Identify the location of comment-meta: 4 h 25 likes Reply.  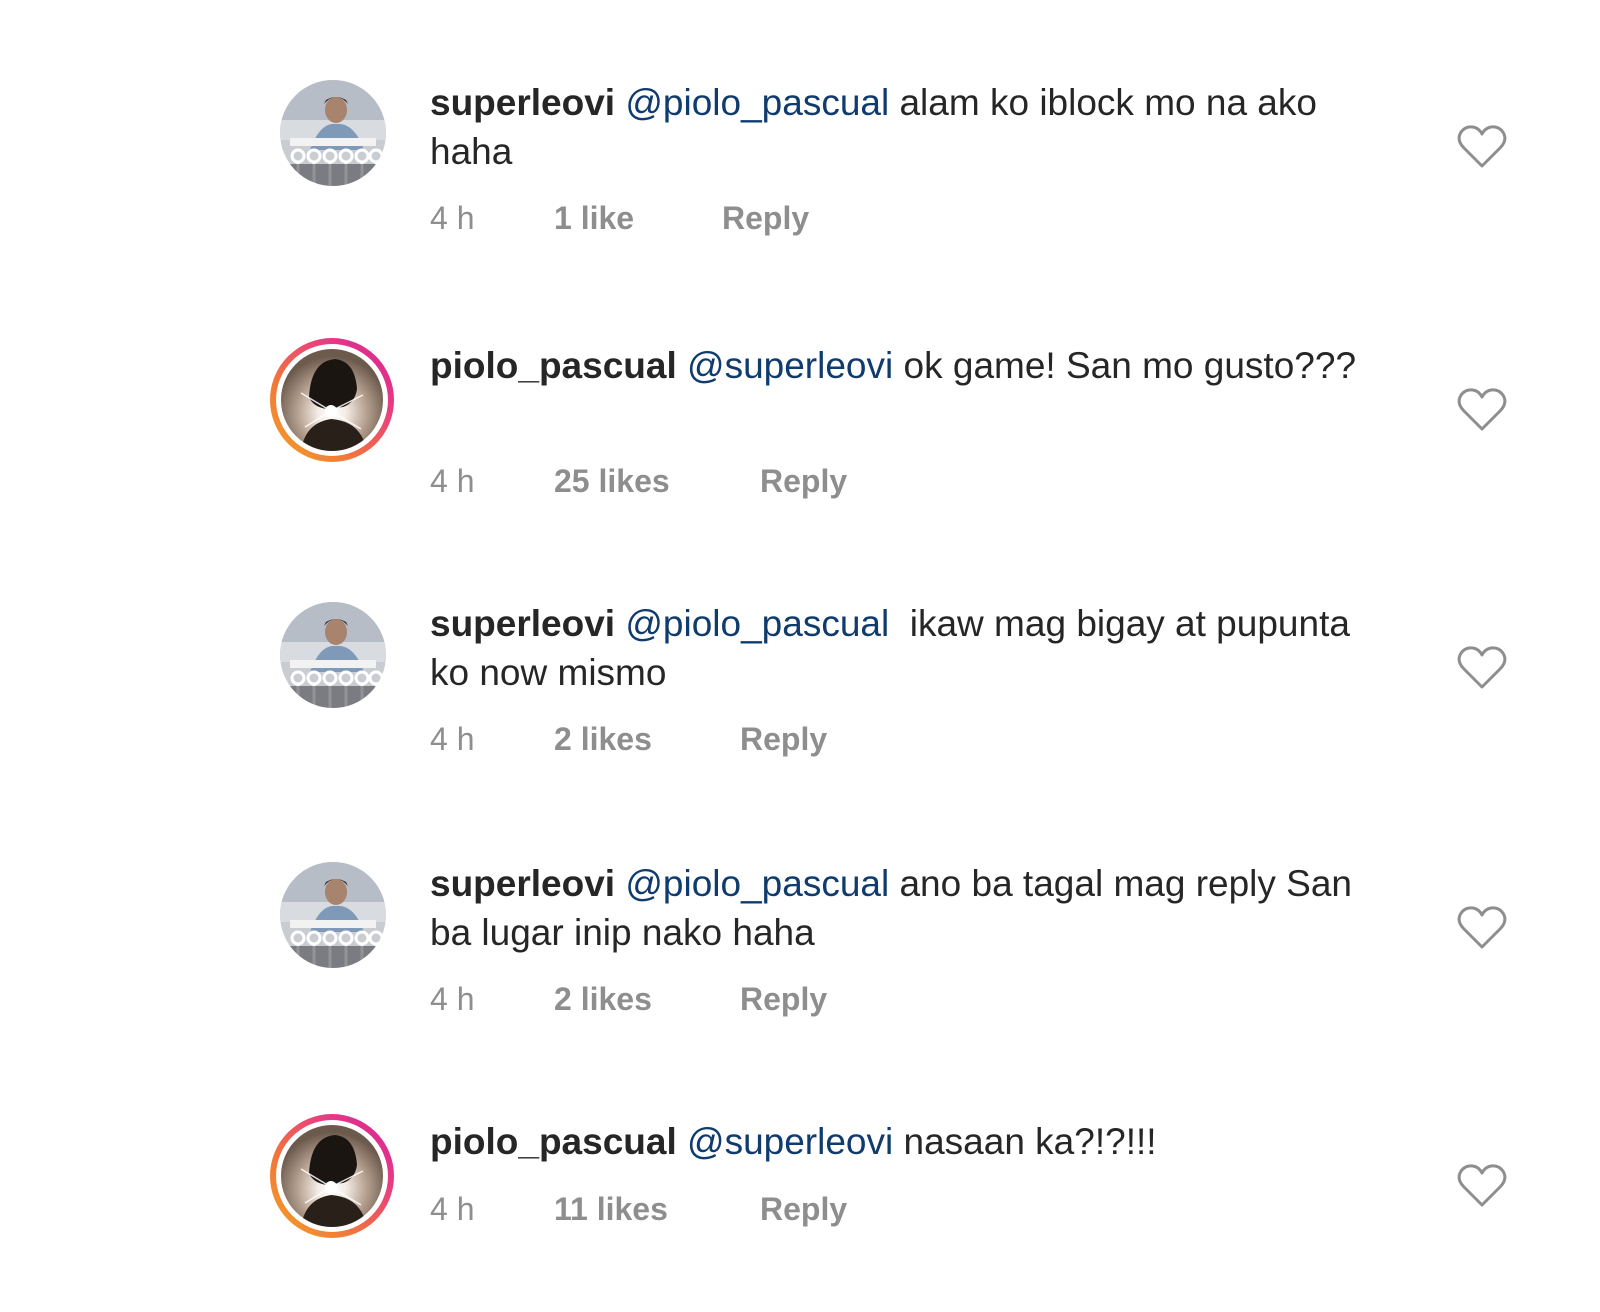
(638, 481).